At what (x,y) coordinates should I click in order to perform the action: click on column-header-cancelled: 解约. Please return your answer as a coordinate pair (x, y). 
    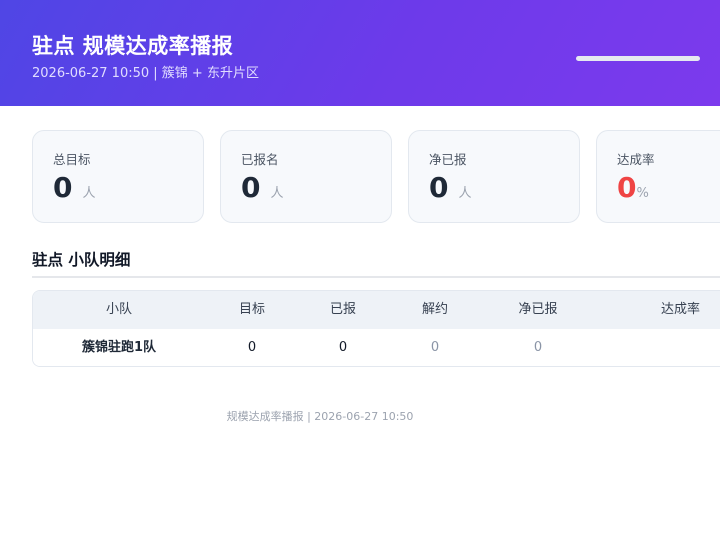
    Looking at the image, I should click on (434, 309).